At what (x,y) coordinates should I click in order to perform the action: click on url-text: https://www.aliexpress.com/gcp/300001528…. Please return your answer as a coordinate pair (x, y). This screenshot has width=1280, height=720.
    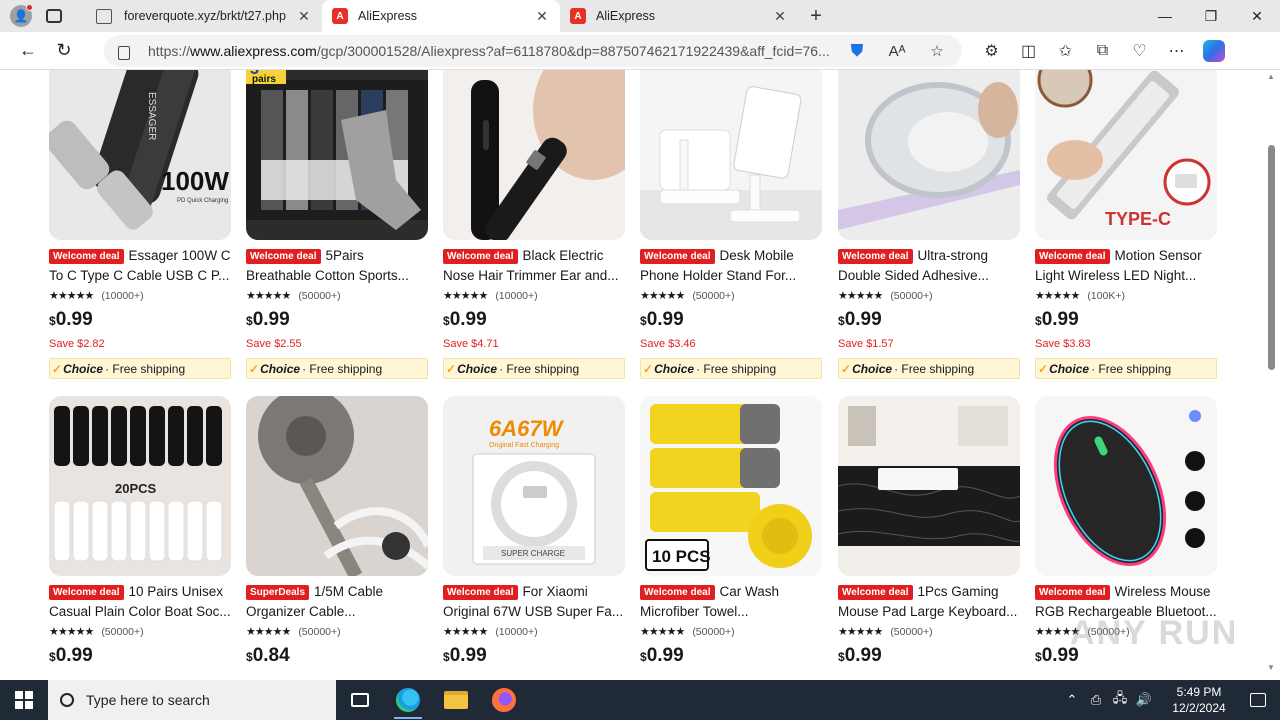
    Looking at the image, I should click on (498, 51).